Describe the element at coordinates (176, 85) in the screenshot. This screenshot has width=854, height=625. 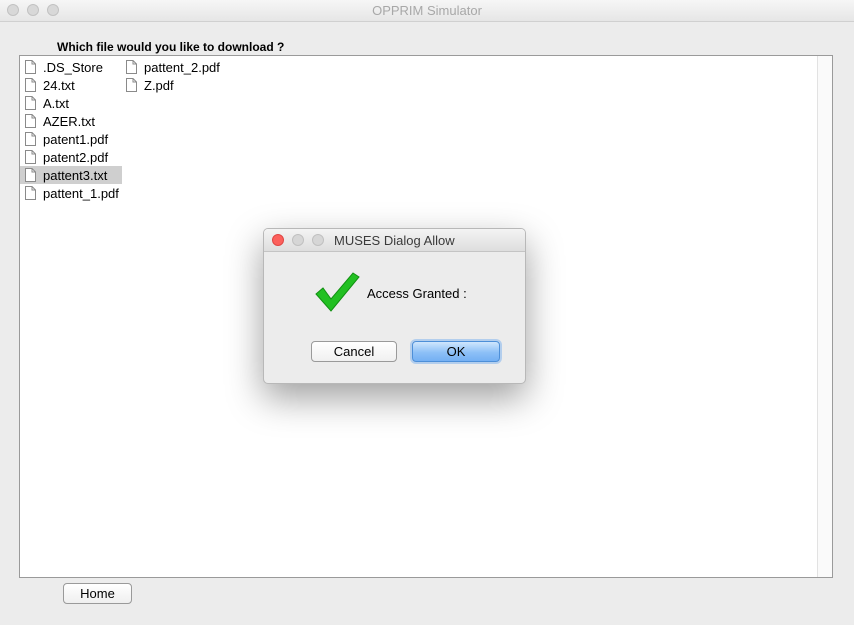
I see `file-item: Z.pdf` at that location.